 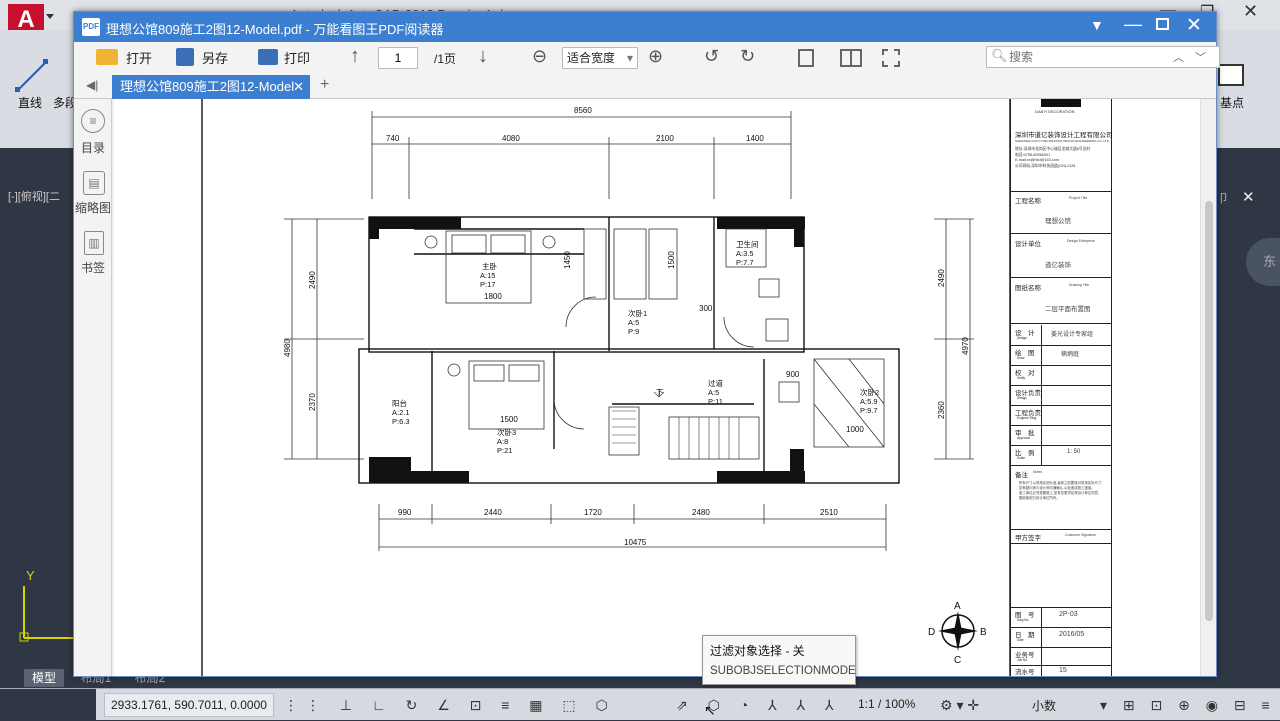 I want to click on room-master-perim: P:17, so click(x=487, y=284).